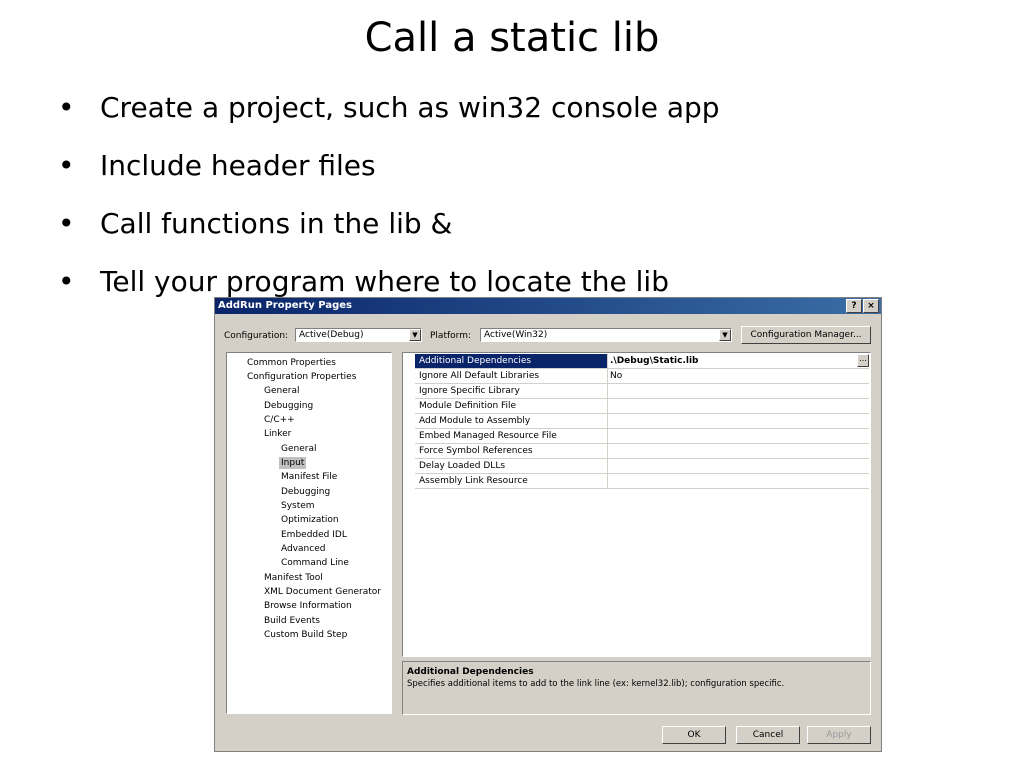 This screenshot has height=768, width=1024. I want to click on tree-item-advanced: Advanced, so click(303, 549).